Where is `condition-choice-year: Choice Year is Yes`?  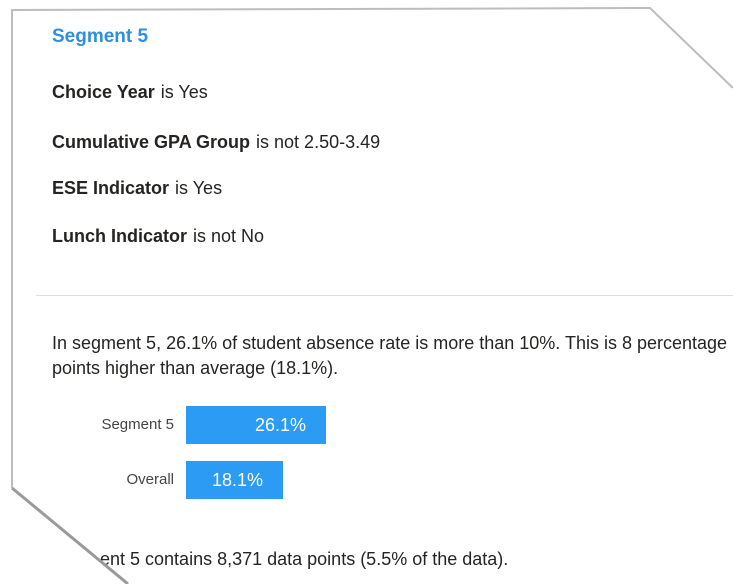 condition-choice-year: Choice Year is Yes is located at coordinates (130, 92).